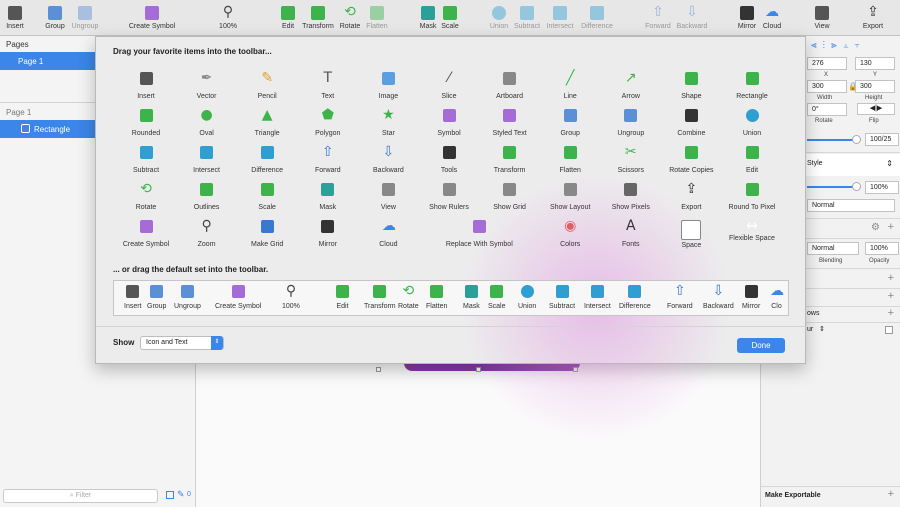 This screenshot has height=507, width=900. What do you see at coordinates (133, 299) in the screenshot?
I see `default-item-insert: Insert` at bounding box center [133, 299].